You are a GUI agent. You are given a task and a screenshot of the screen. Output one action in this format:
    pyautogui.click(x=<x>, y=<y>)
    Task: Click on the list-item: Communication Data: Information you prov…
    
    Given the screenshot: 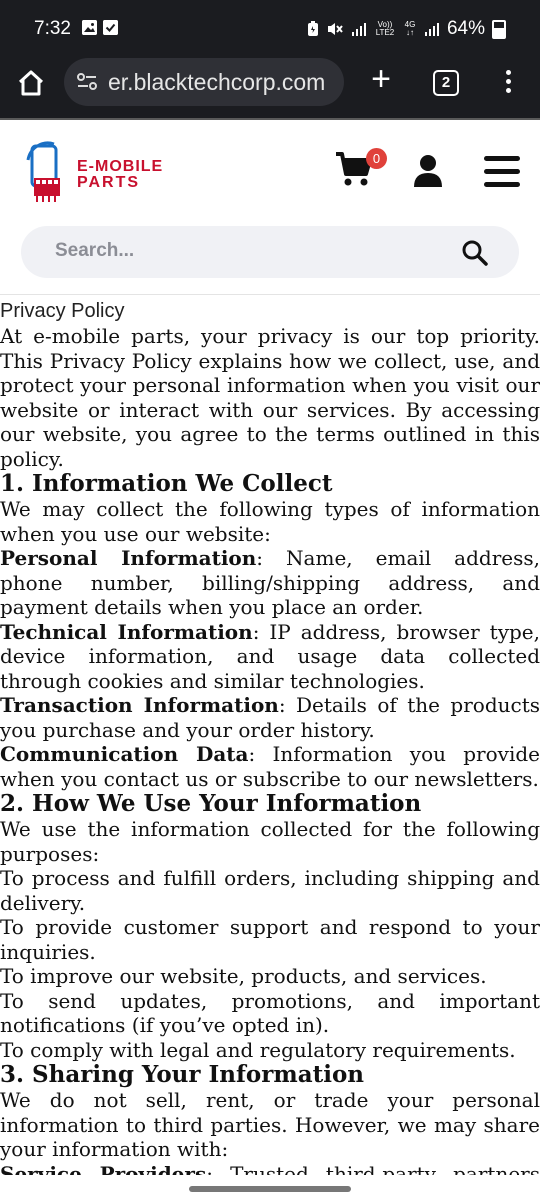 What is the action you would take?
    pyautogui.click(x=270, y=766)
    